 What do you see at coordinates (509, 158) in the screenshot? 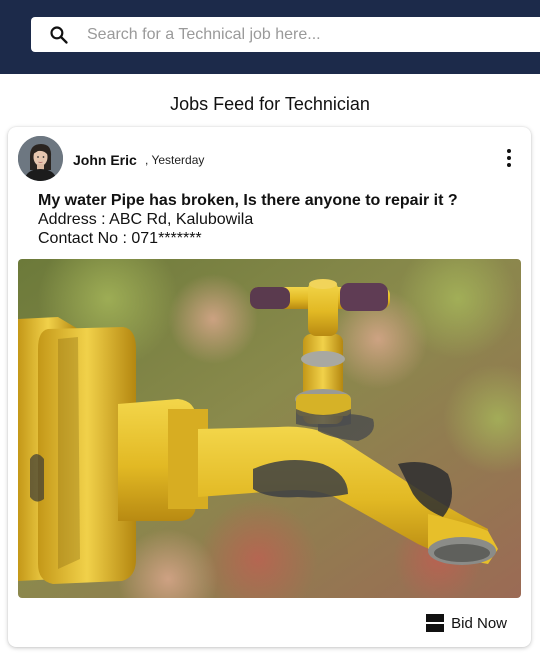
I see `more-options-icon` at bounding box center [509, 158].